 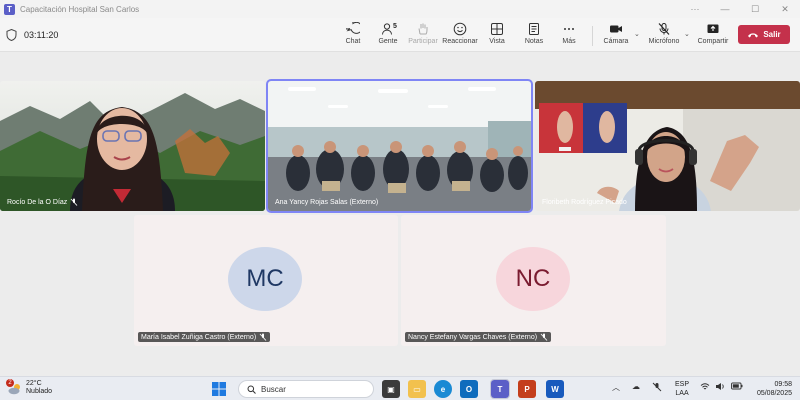 I want to click on search-icon, so click(x=251, y=389).